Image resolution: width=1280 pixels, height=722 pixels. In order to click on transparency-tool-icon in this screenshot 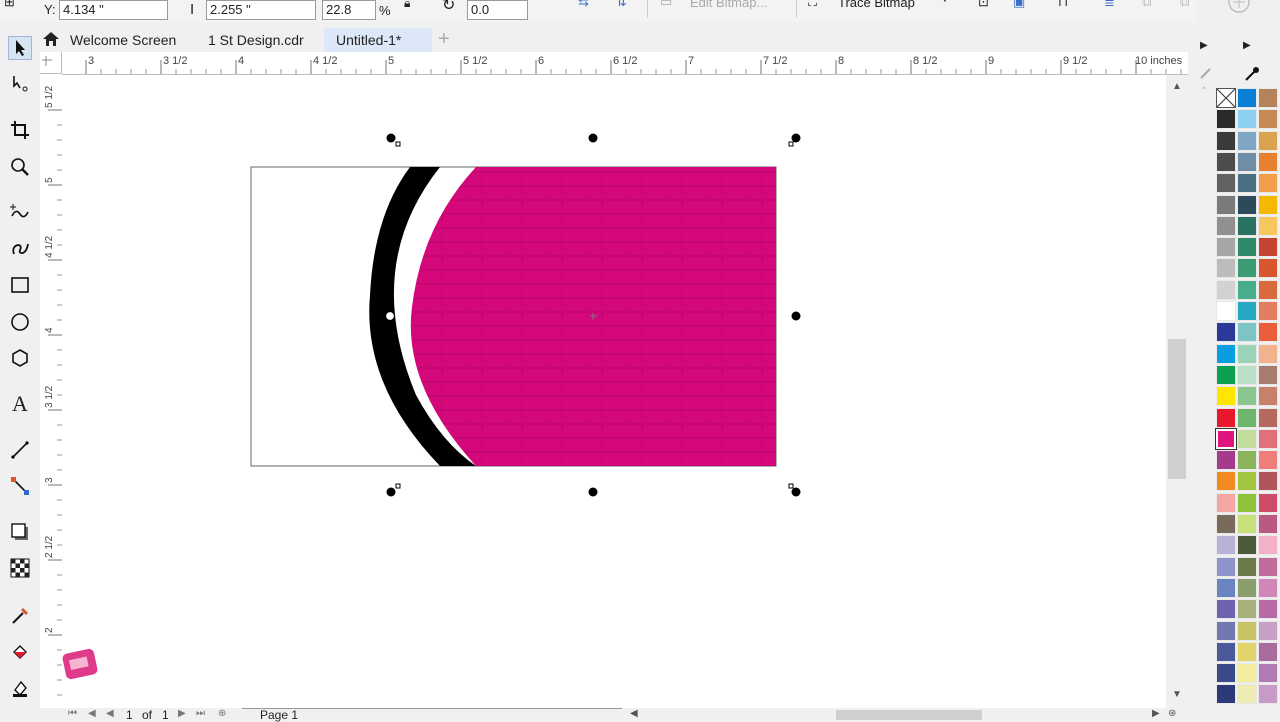, I will do `click(20, 568)`.